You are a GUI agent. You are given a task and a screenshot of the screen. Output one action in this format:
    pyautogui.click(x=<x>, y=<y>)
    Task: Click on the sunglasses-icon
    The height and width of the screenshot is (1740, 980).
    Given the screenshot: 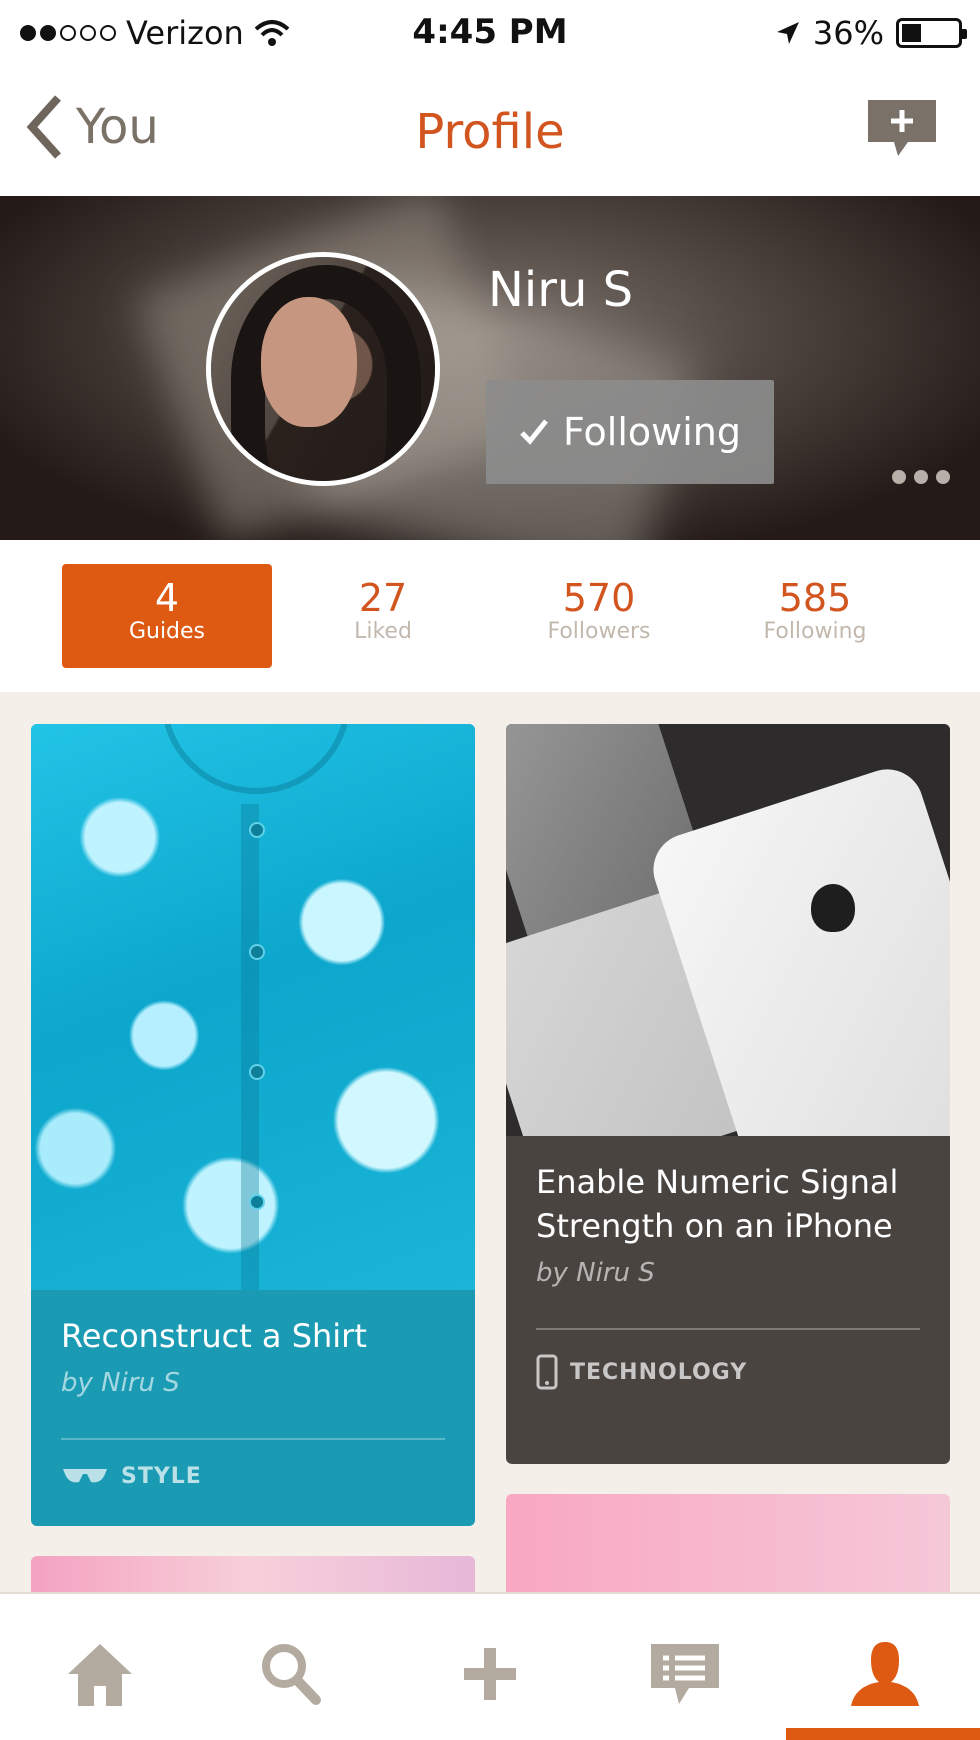 What is the action you would take?
    pyautogui.click(x=85, y=1475)
    